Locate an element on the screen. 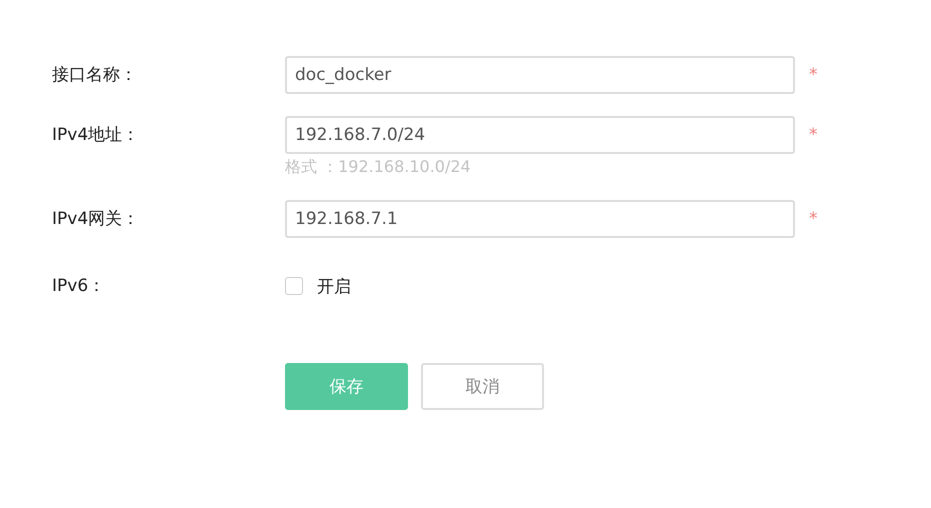  field-label: IPv4网关： is located at coordinates (96, 219).